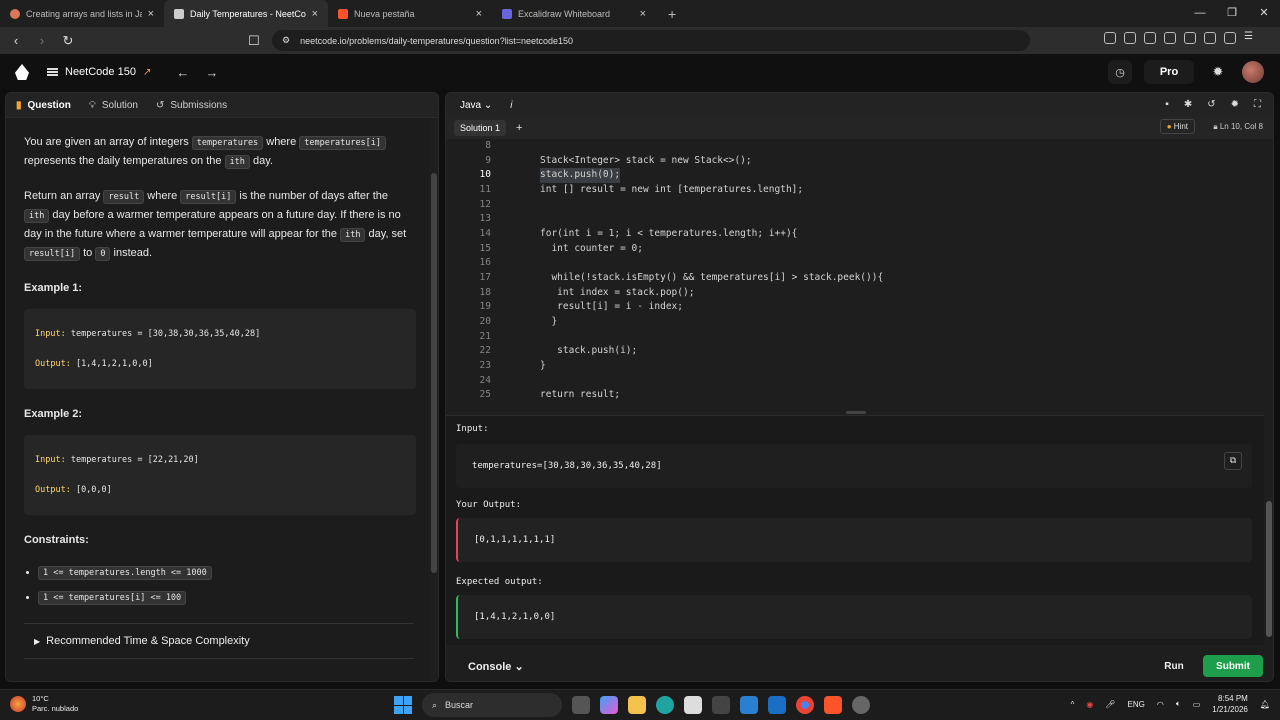  What do you see at coordinates (191, 105) in the screenshot?
I see `tab-submissions: ↺ Submissions` at bounding box center [191, 105].